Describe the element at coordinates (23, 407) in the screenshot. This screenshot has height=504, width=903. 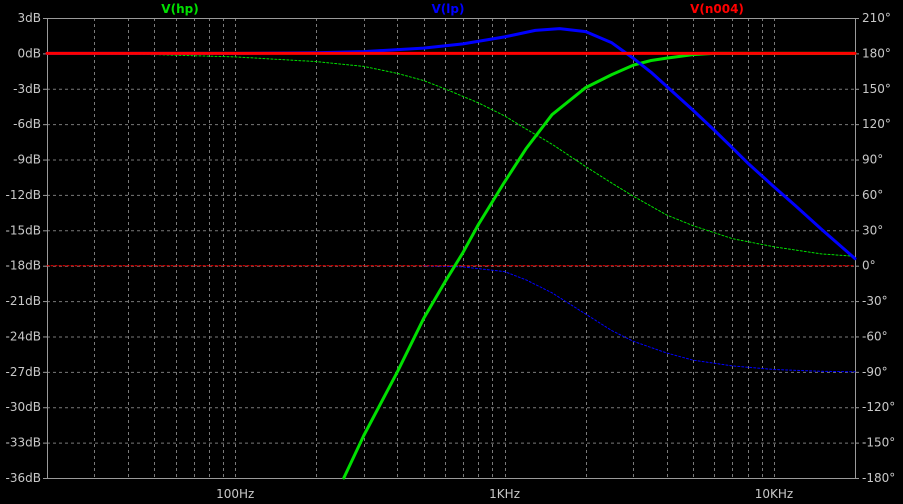
I see `y-tick-label: -30dB` at that location.